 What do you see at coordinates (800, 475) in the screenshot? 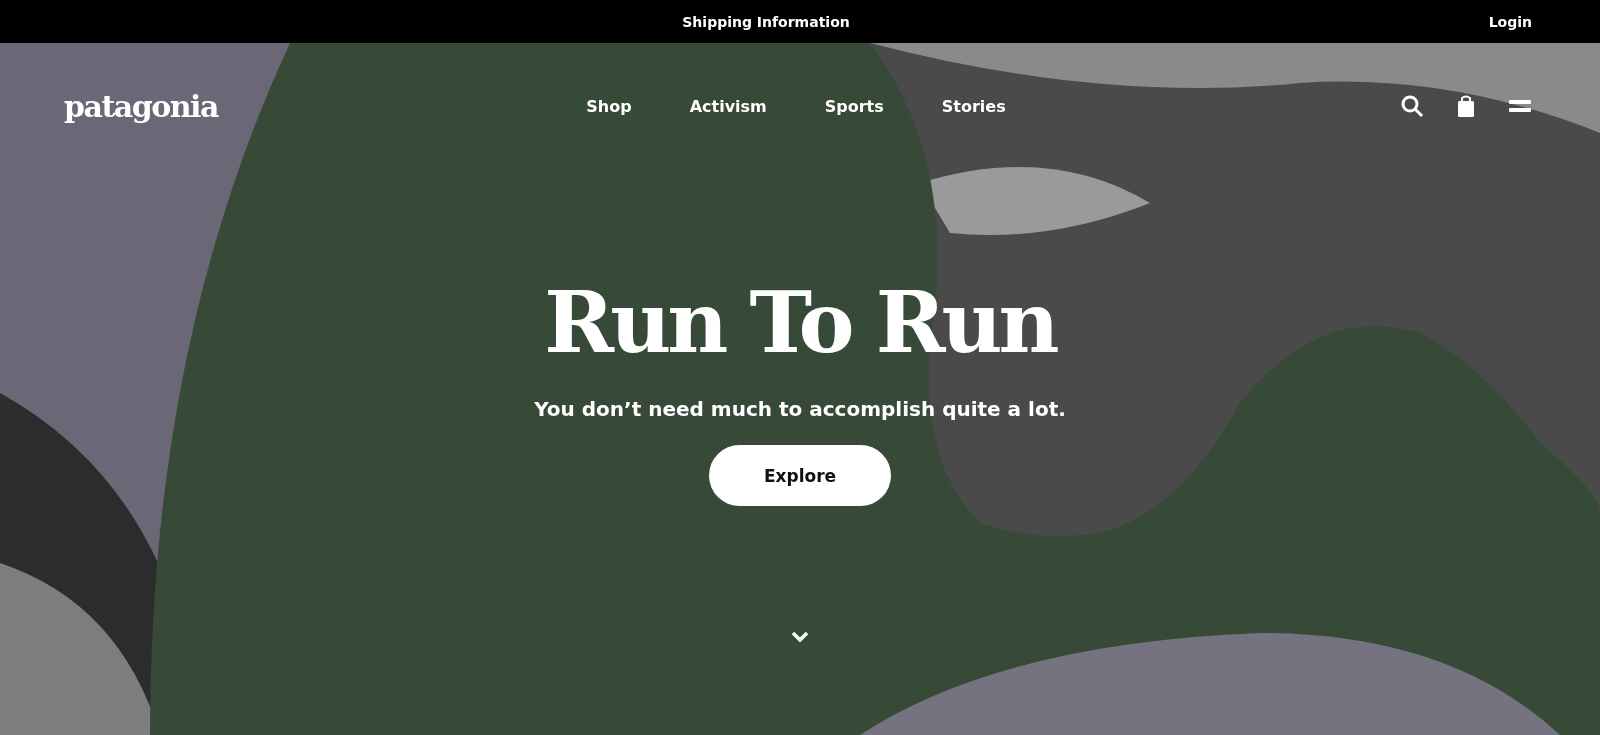
I see `explore-button: Explore` at bounding box center [800, 475].